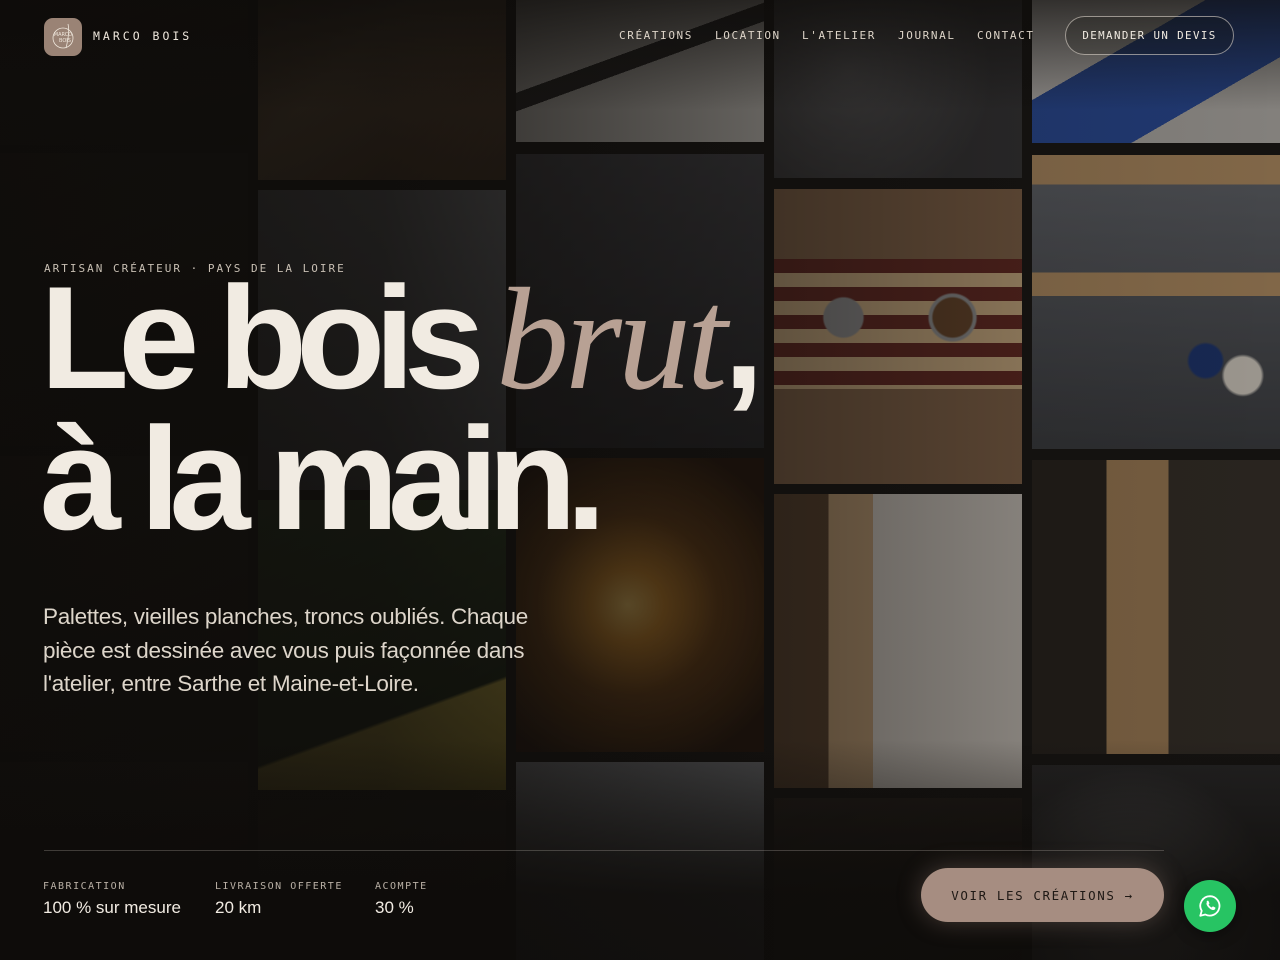  Describe the element at coordinates (279, 886) in the screenshot. I see `stat-label: LIVRAISON OFFERTE` at that location.